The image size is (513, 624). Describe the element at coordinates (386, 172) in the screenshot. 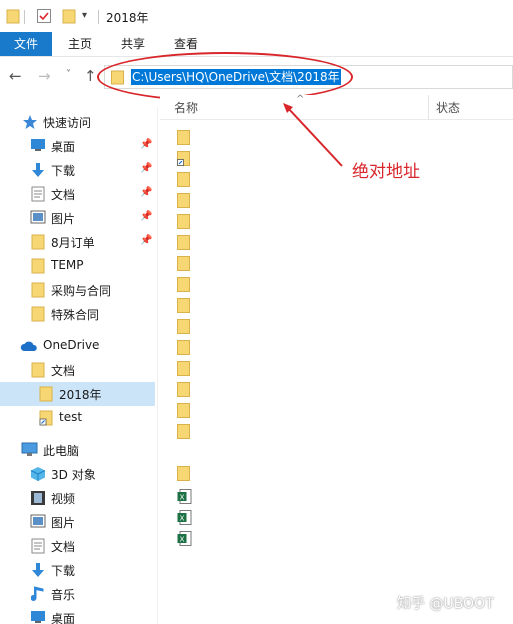

I see `annotation-label: 绝对地址` at that location.